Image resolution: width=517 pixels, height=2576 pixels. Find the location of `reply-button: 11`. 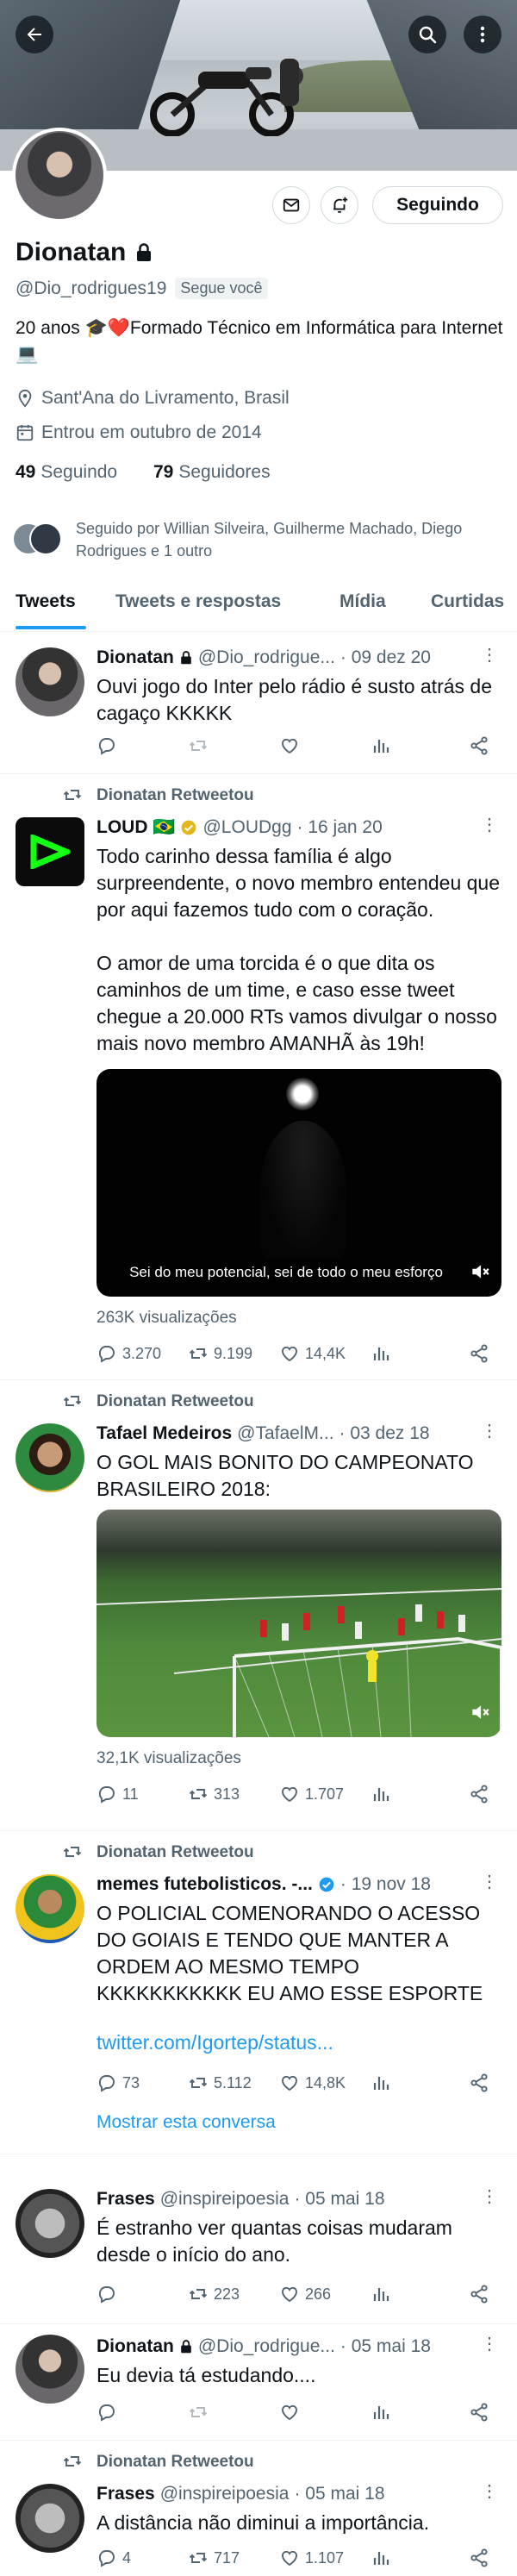

reply-button: 11 is located at coordinates (118, 1794).